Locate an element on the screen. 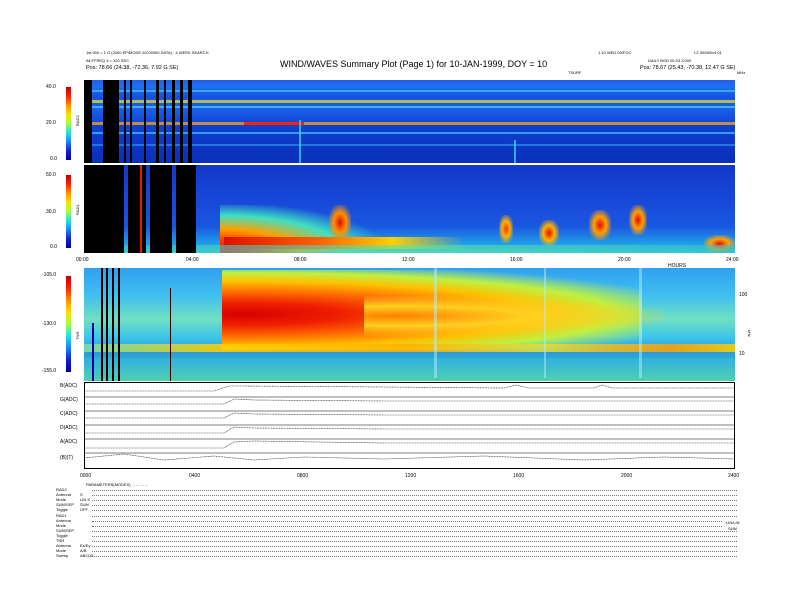  line-panel-label-3: D(ADC) is located at coordinates (69, 428).